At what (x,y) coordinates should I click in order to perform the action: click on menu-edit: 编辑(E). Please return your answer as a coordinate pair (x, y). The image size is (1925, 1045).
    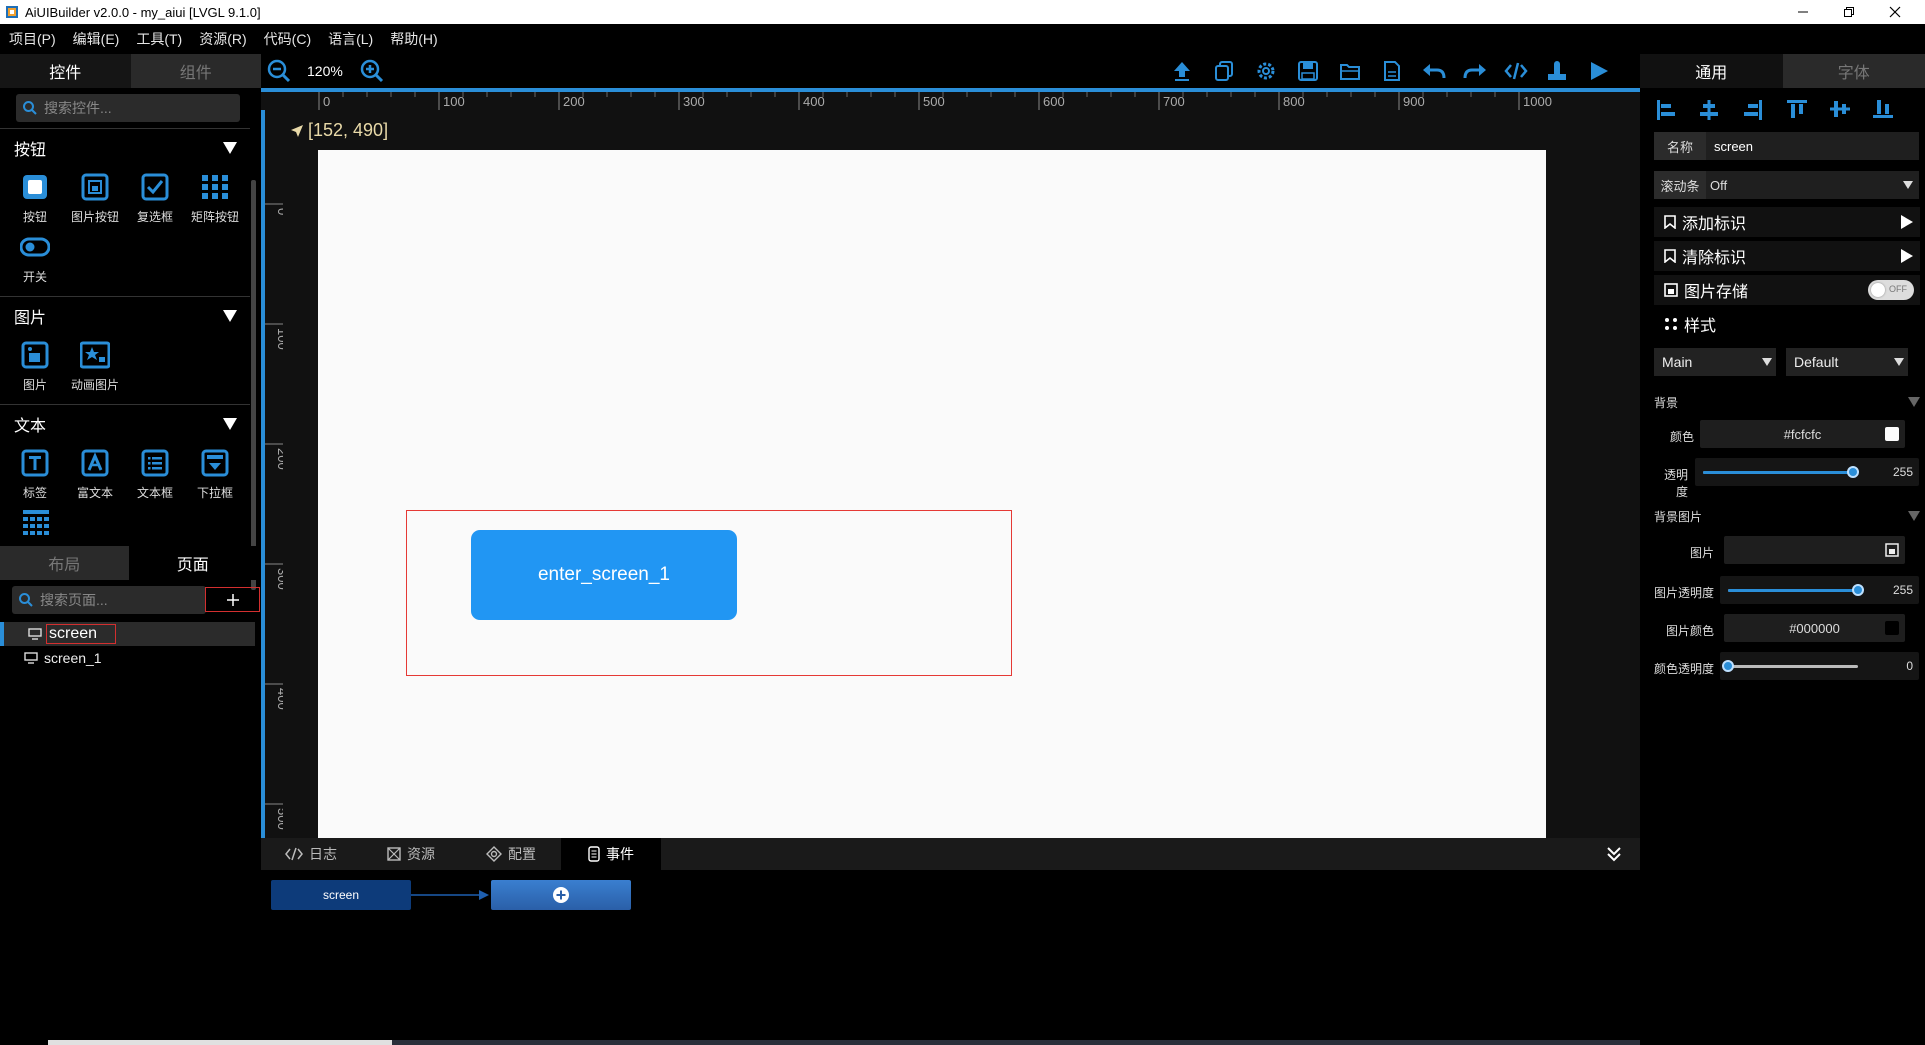
    Looking at the image, I should click on (96, 39).